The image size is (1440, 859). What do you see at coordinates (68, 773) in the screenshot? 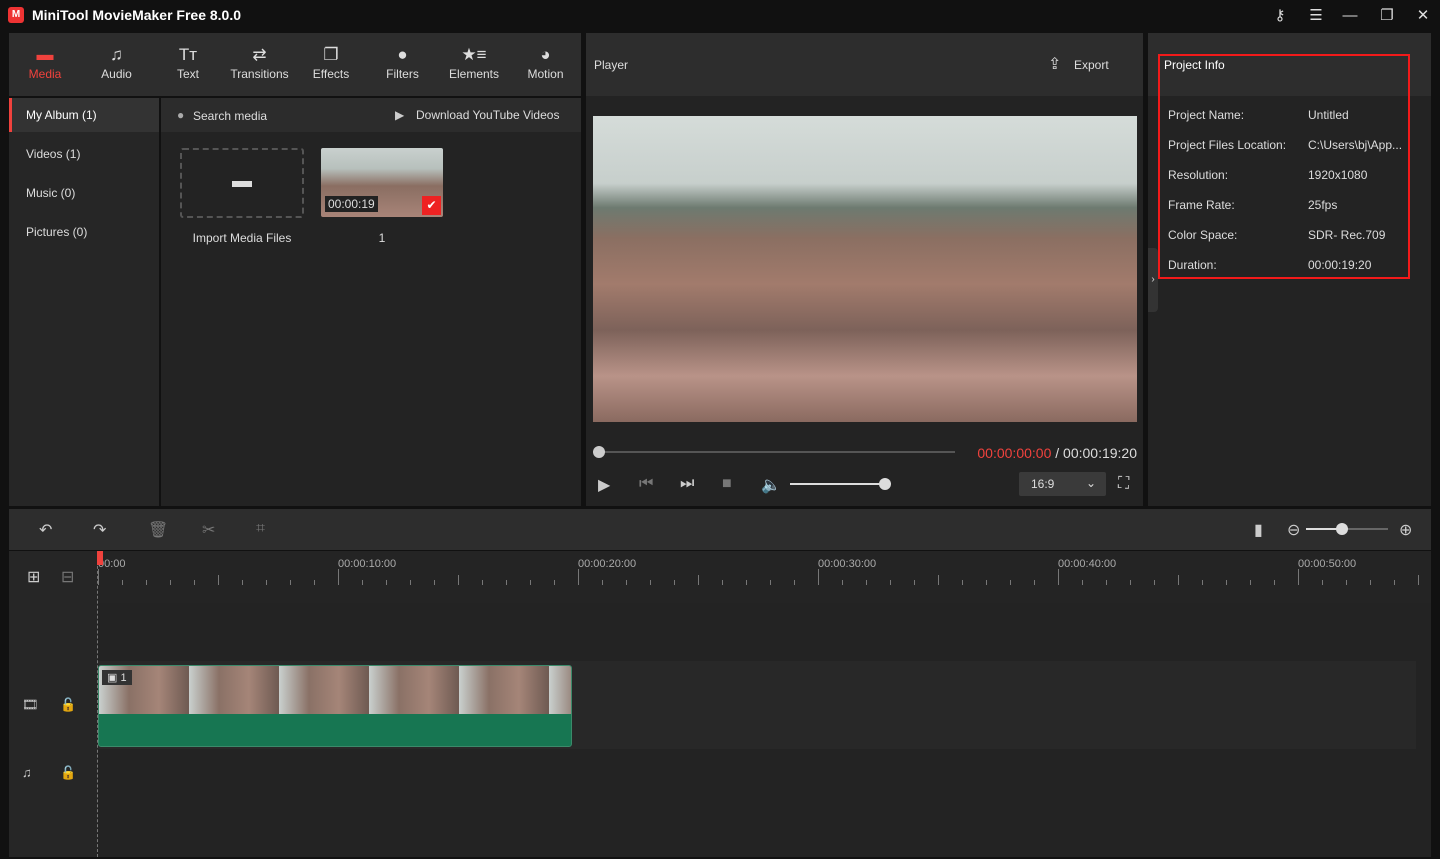
I see `audio-lock-icon: 🔓` at bounding box center [68, 773].